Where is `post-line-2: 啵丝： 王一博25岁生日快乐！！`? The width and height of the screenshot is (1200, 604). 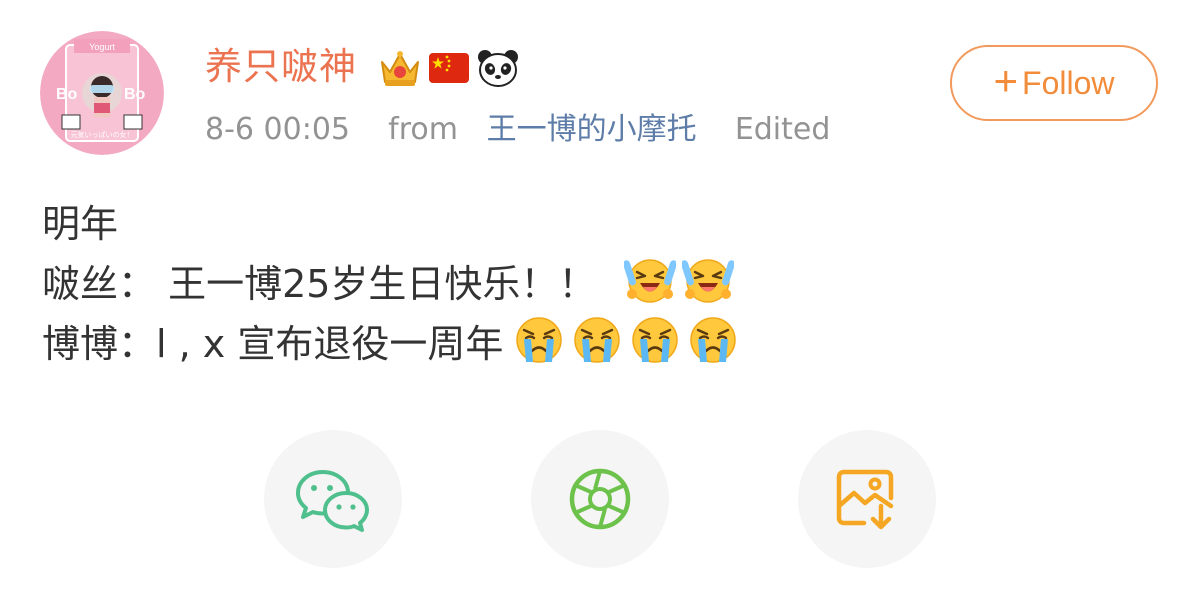 post-line-2: 啵丝： 王一博25岁生日快乐！！ is located at coordinates (390, 280).